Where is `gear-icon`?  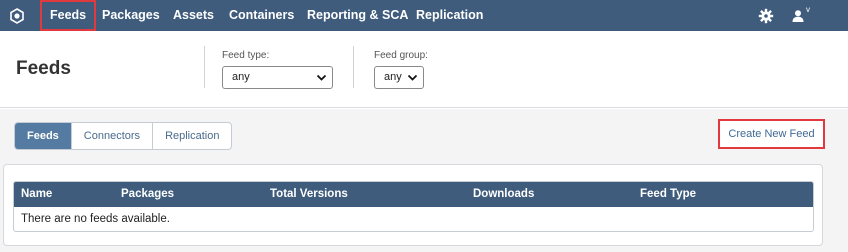
gear-icon is located at coordinates (766, 16).